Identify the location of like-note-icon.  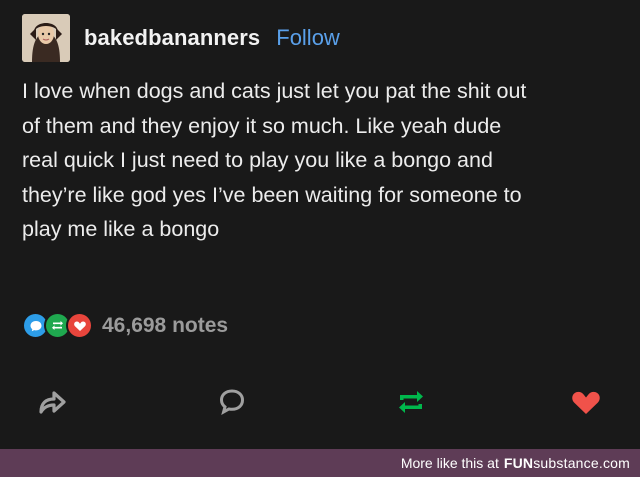
(79, 325).